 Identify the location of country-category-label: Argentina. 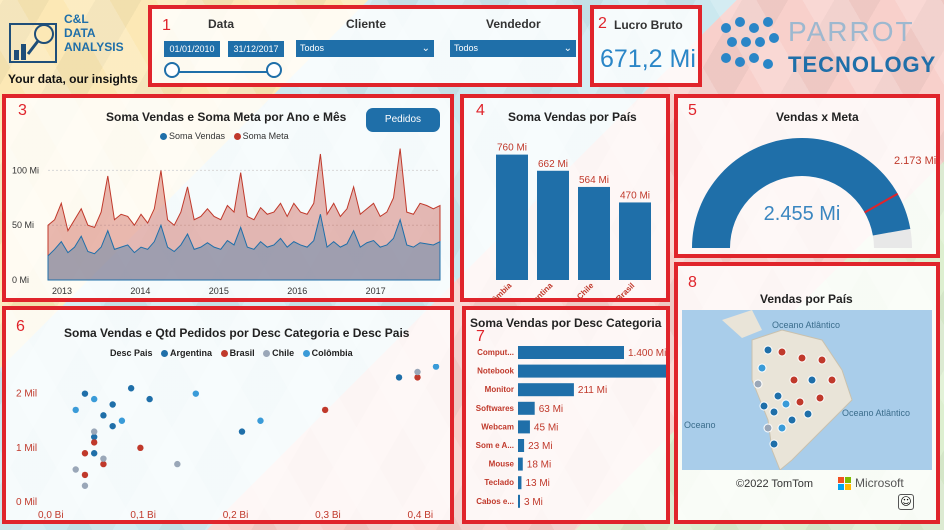
(538, 290).